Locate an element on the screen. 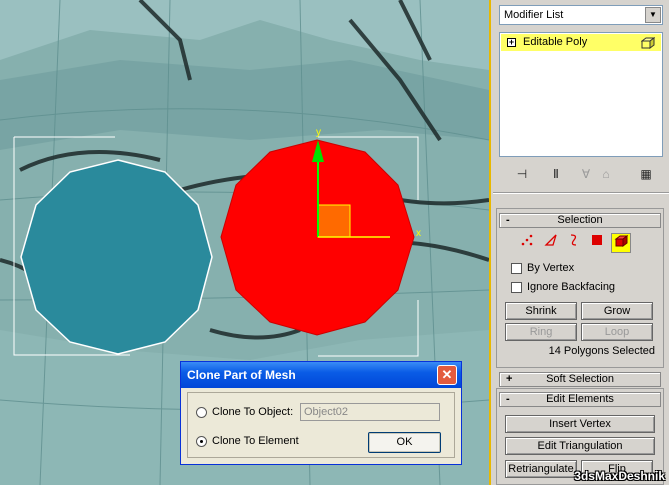 Image resolution: width=669 pixels, height=485 pixels. edit-elements-rollout-header: - Edit Elements is located at coordinates (580, 399).